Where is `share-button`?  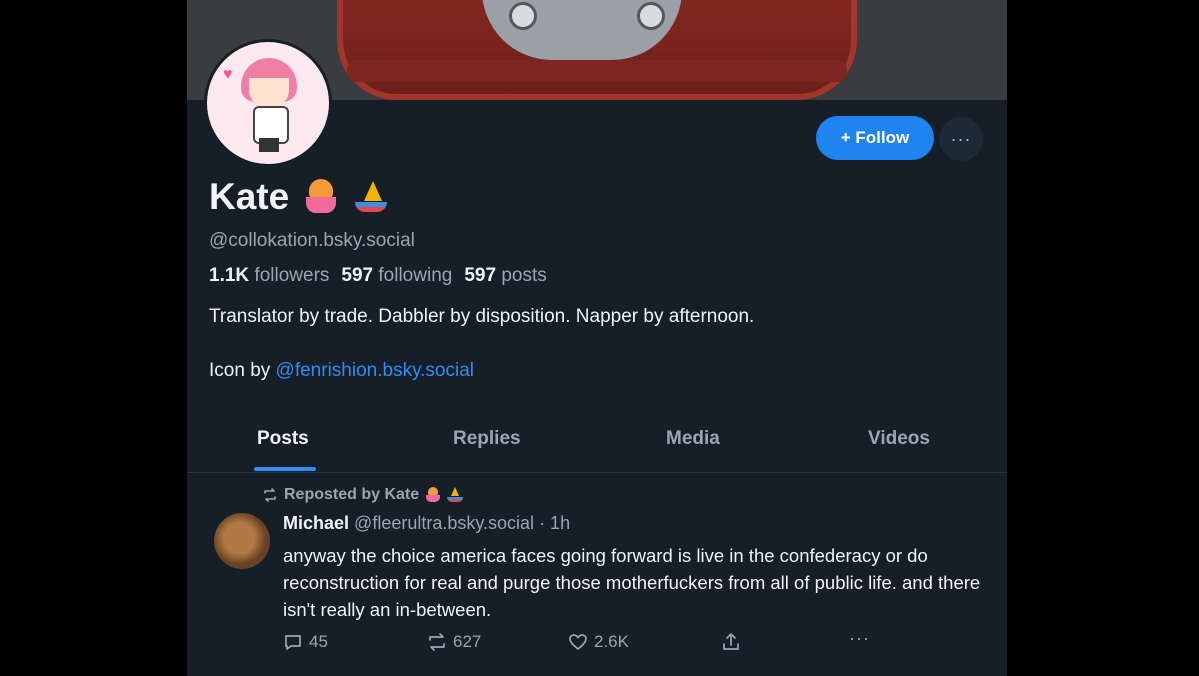
share-button is located at coordinates (731, 642).